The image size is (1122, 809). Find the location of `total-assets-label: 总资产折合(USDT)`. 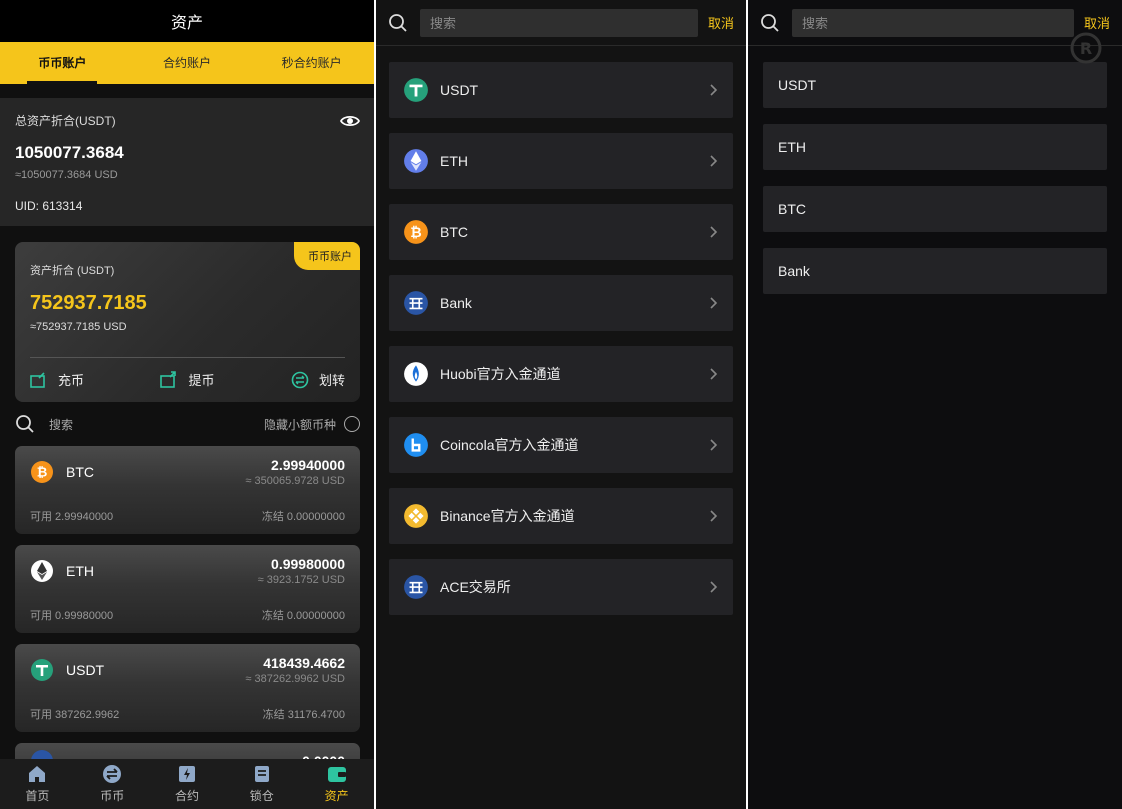

total-assets-label: 总资产折合(USDT) is located at coordinates (65, 121).